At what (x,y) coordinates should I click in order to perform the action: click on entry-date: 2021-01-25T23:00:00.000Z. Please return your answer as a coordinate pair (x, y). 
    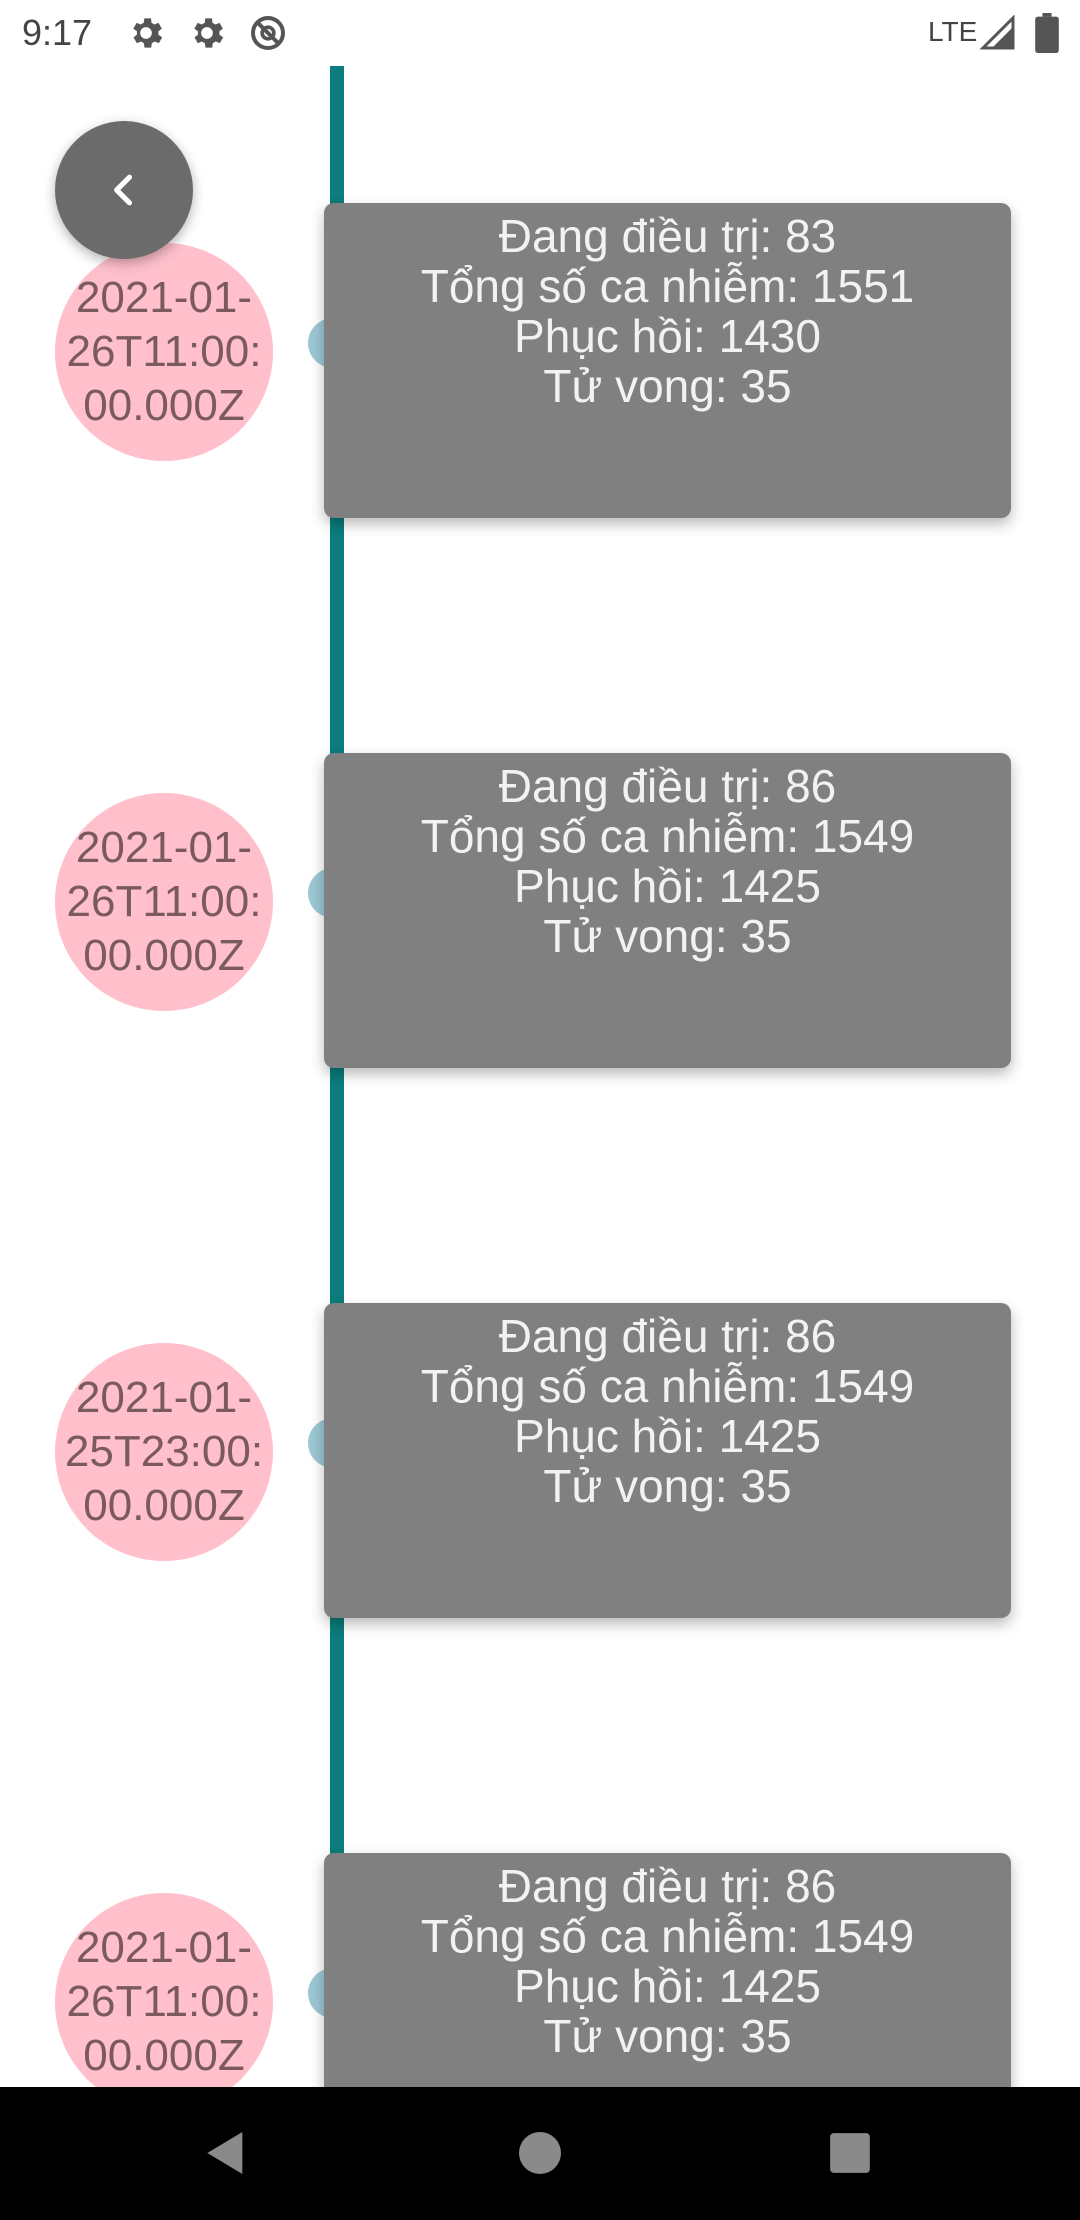
    Looking at the image, I should click on (164, 1451).